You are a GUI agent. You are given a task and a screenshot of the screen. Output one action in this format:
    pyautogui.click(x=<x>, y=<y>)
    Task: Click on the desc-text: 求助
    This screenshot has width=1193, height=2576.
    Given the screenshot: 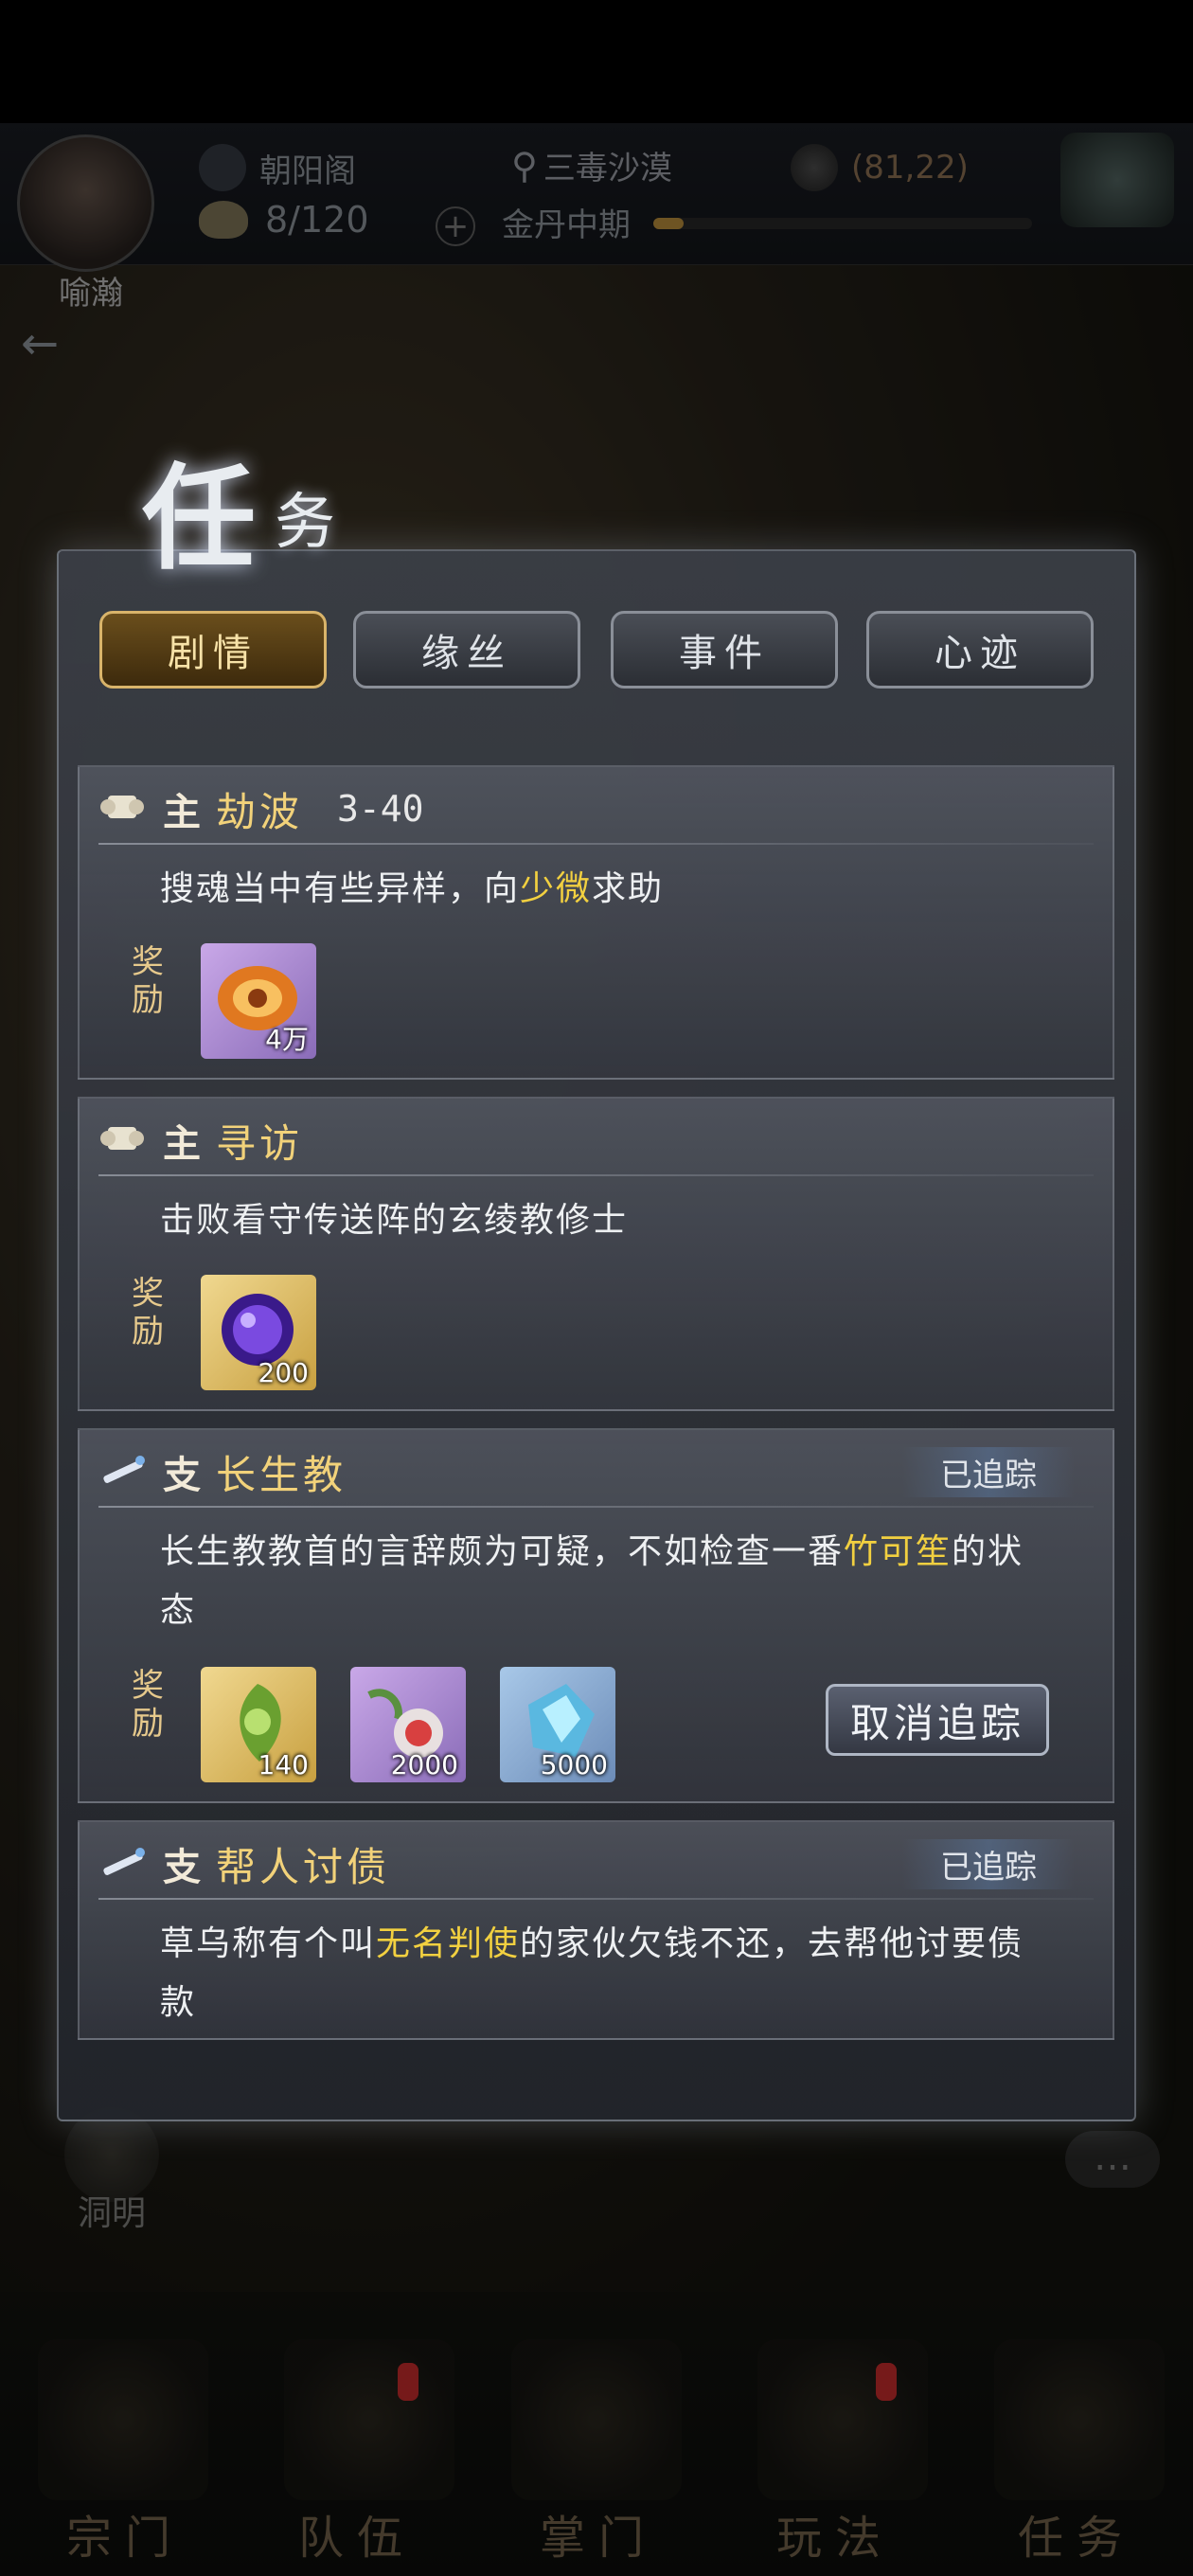 What is the action you would take?
    pyautogui.click(x=628, y=888)
    